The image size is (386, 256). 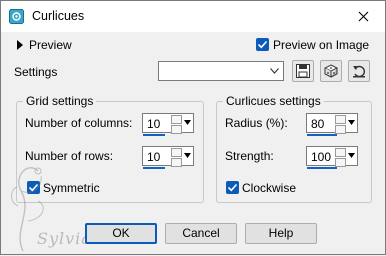 I want to click on radius-spinner: 80, so click(x=332, y=124).